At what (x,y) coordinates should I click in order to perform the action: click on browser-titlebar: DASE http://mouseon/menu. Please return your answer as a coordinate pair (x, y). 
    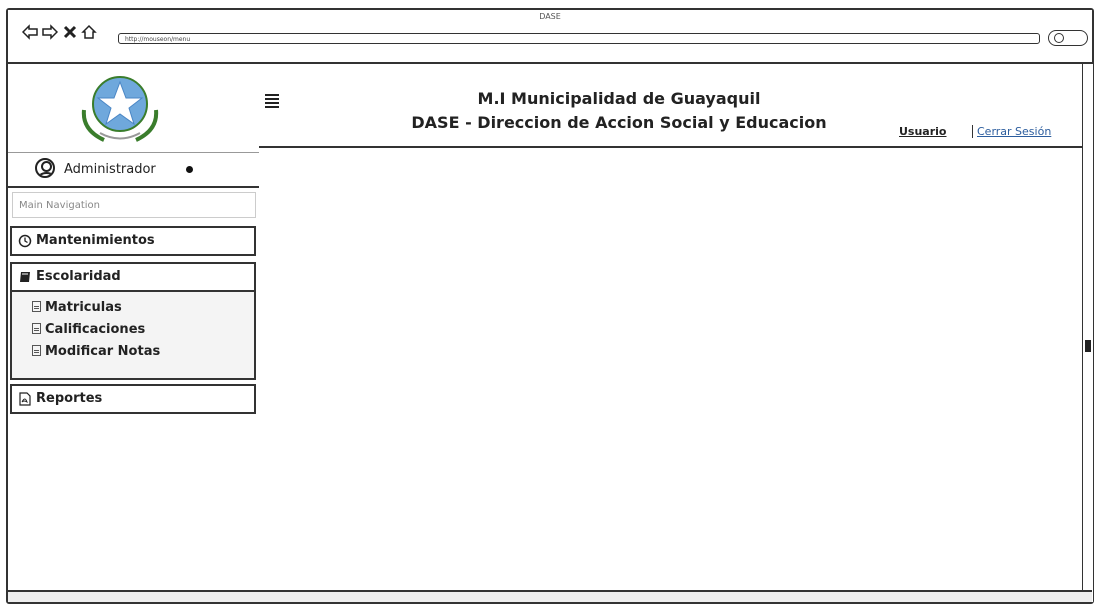
    Looking at the image, I should click on (550, 37).